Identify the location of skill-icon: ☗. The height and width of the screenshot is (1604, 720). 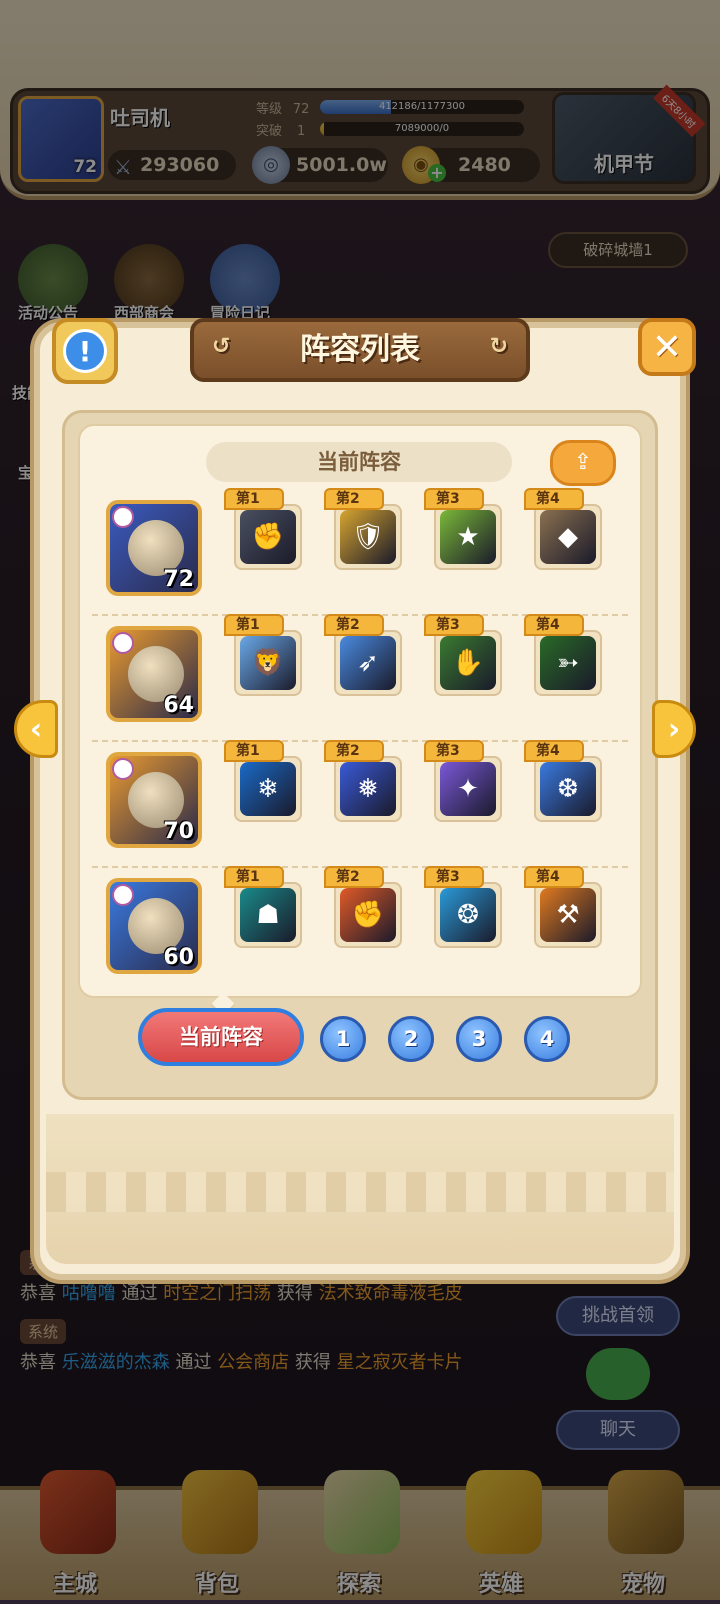
(268, 915).